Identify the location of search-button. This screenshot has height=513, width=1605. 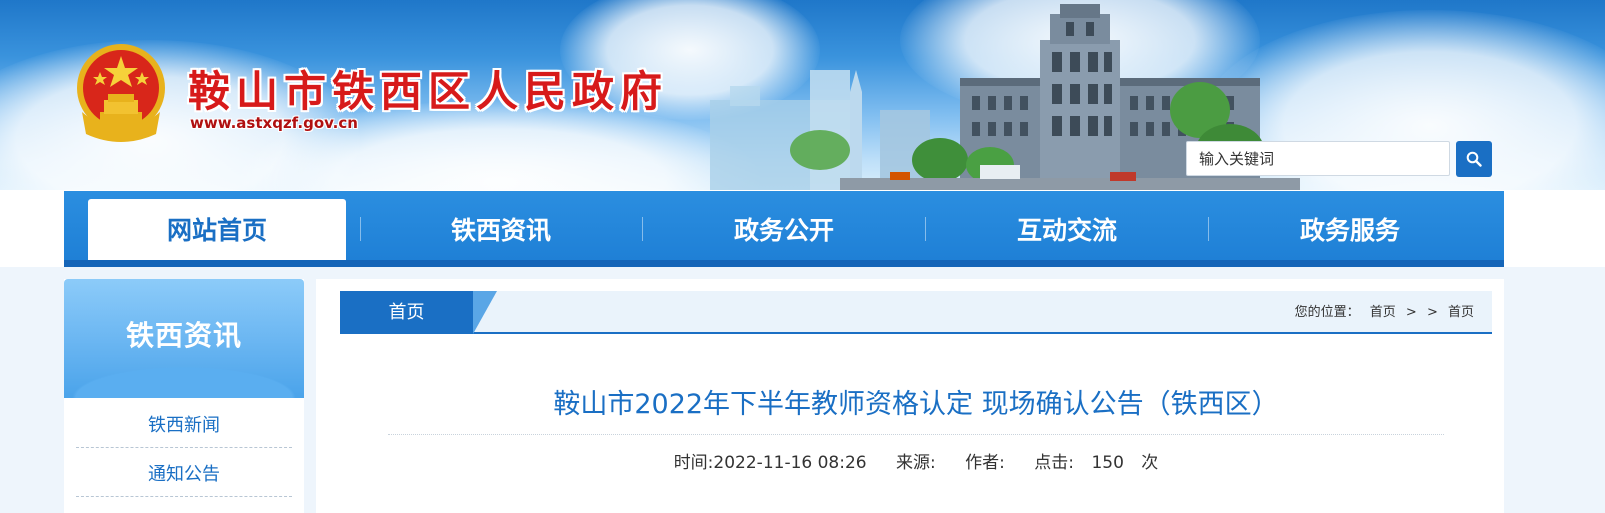
(1474, 159).